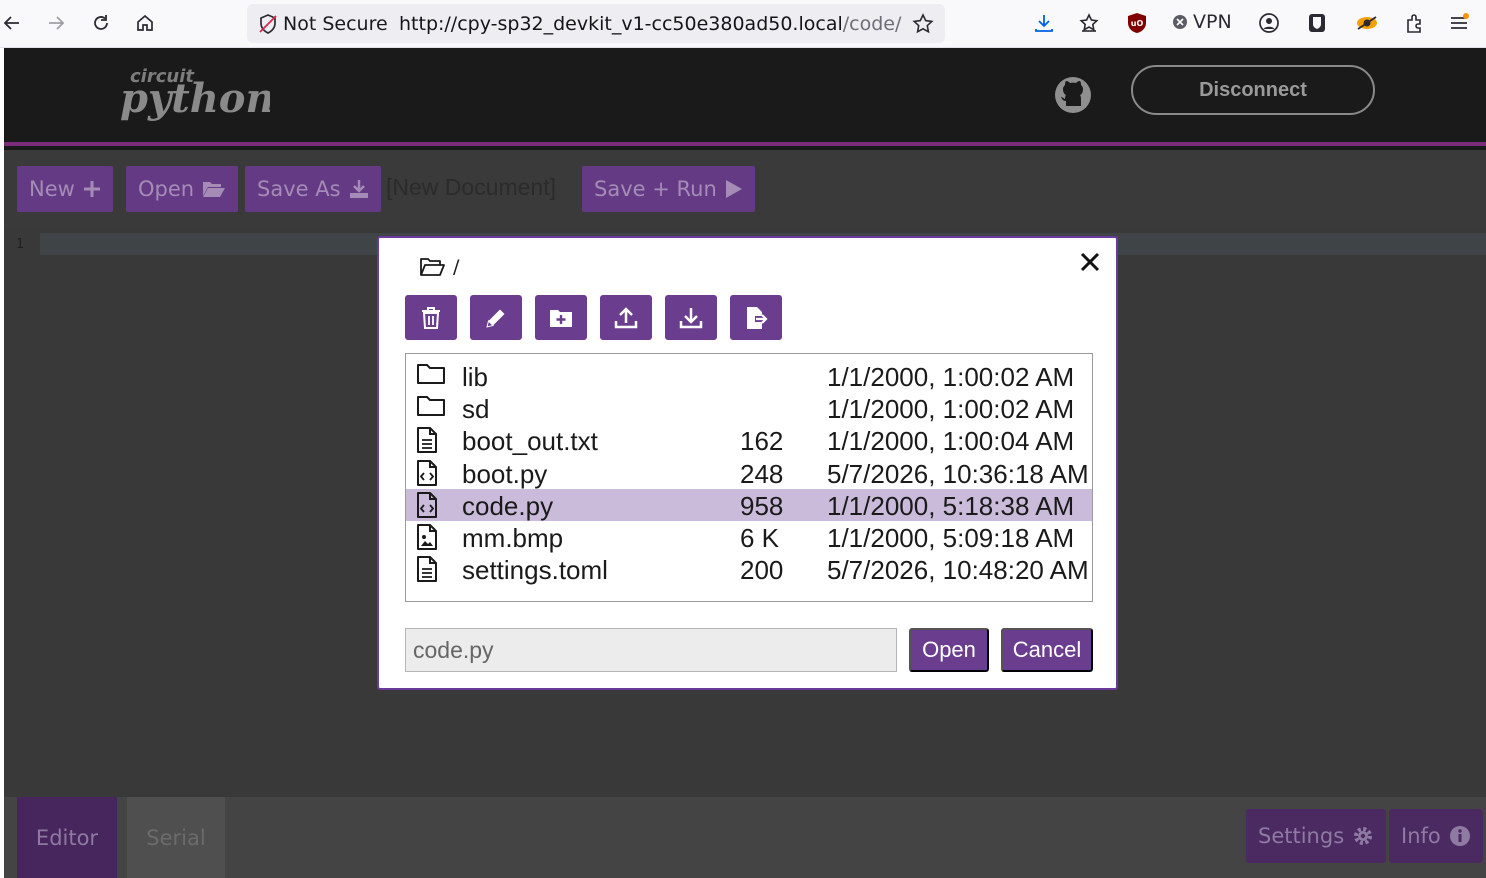 The image size is (1486, 878). I want to click on line-gutter: 1, so click(22, 512).